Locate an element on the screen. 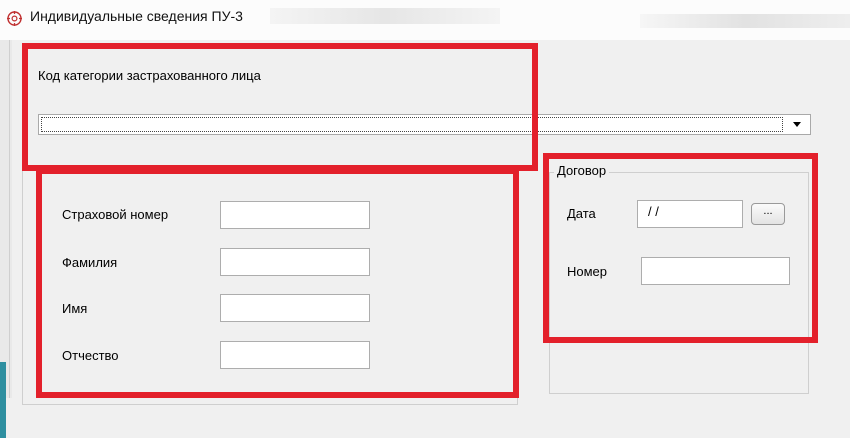 This screenshot has height=438, width=850. left-edge is located at coordinates (6, 239).